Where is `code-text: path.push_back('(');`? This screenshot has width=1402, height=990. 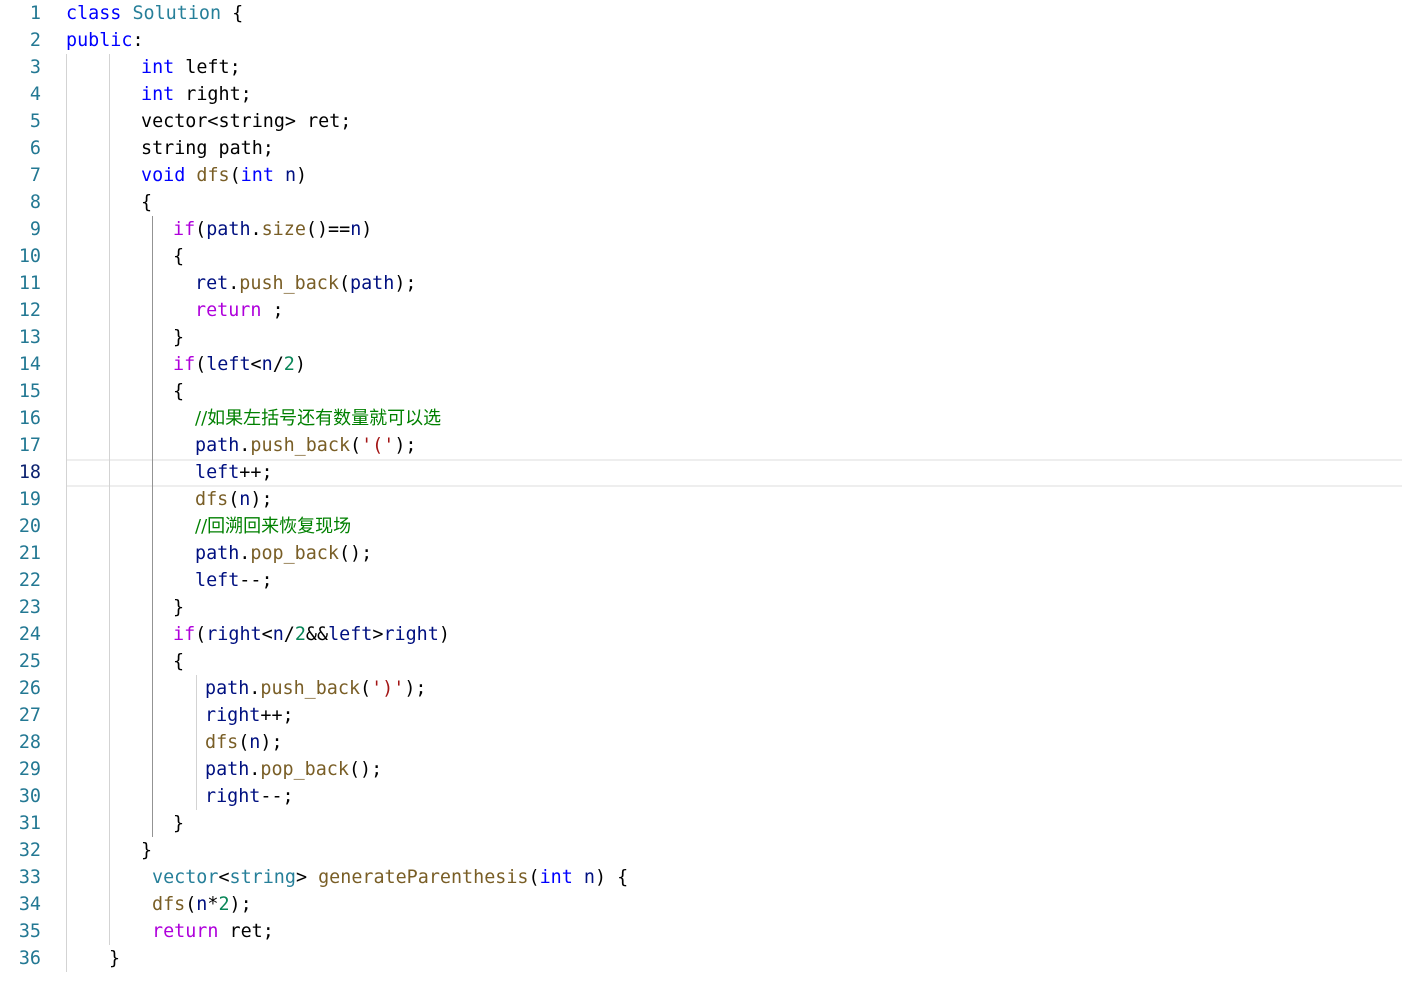
code-text: path.push_back('('); is located at coordinates (305, 445).